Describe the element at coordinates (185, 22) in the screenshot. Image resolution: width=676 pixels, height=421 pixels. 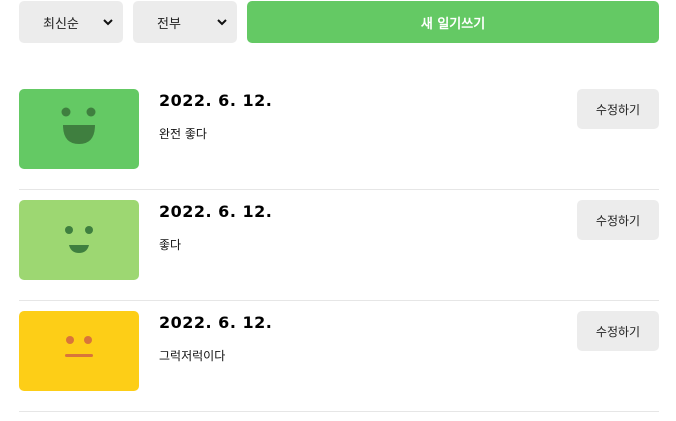
I see `filter-select: 전부` at that location.